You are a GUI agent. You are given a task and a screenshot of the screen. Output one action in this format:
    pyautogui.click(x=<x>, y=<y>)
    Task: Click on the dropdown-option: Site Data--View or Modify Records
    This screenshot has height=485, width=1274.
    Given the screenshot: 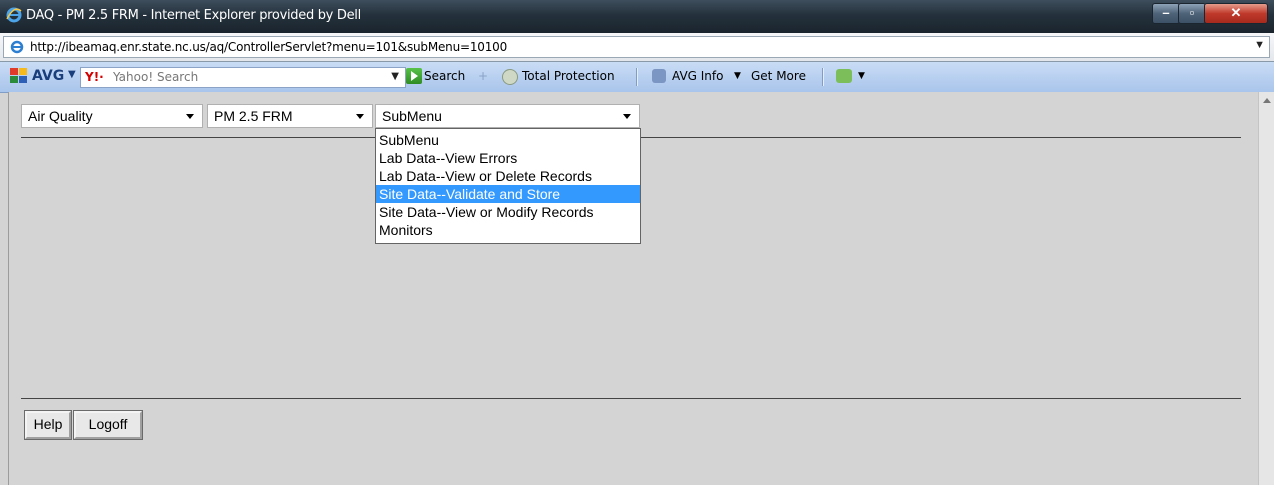 What is the action you would take?
    pyautogui.click(x=508, y=212)
    